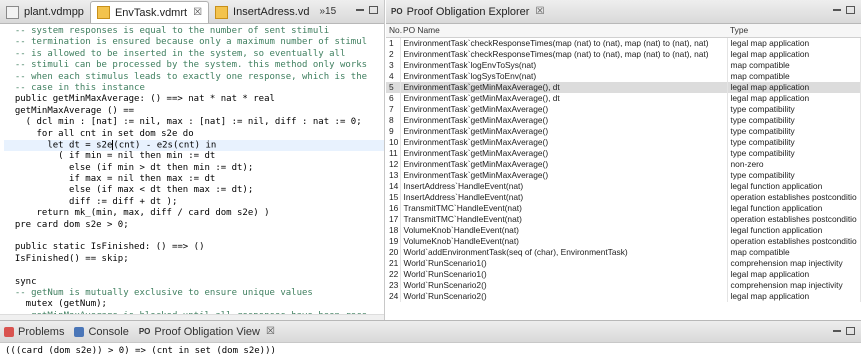 Image resolution: width=861 pixels, height=358 pixels. Describe the element at coordinates (194, 168) in the screenshot. I see `code-line: else (if min > dt then min := dt);` at that location.